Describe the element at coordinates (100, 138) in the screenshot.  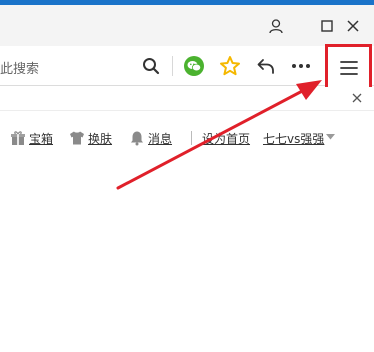
I see `skin-link-label: 换肤` at that location.